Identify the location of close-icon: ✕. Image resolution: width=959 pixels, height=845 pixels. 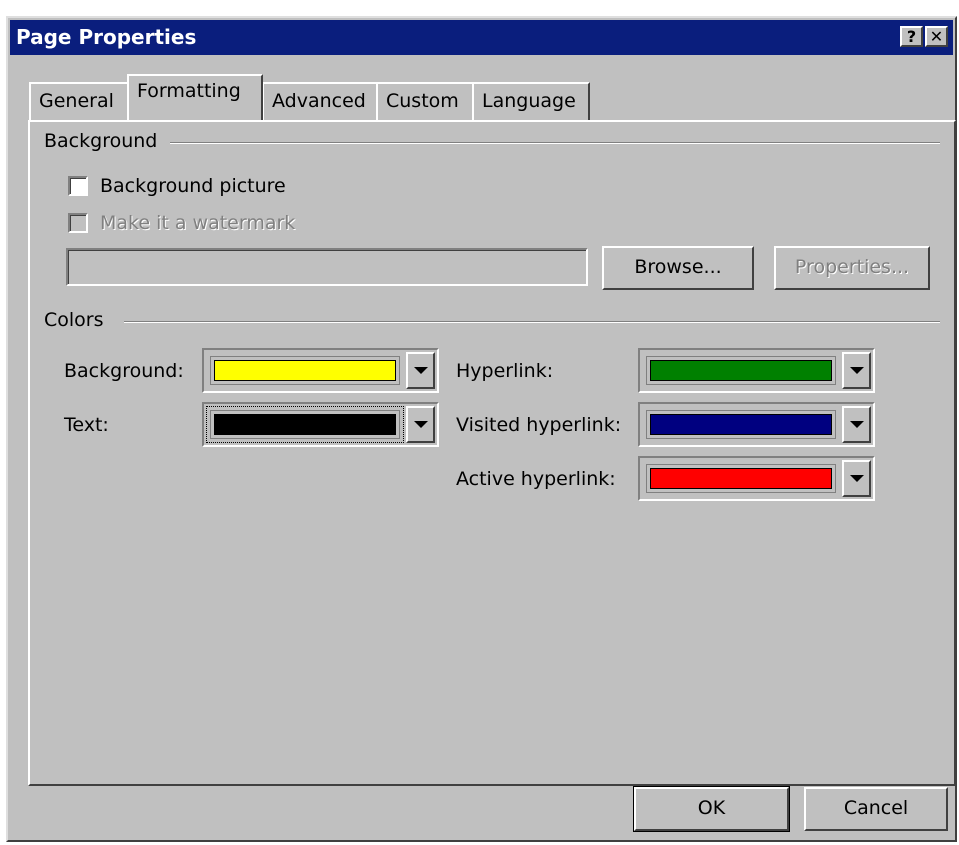
(936, 36).